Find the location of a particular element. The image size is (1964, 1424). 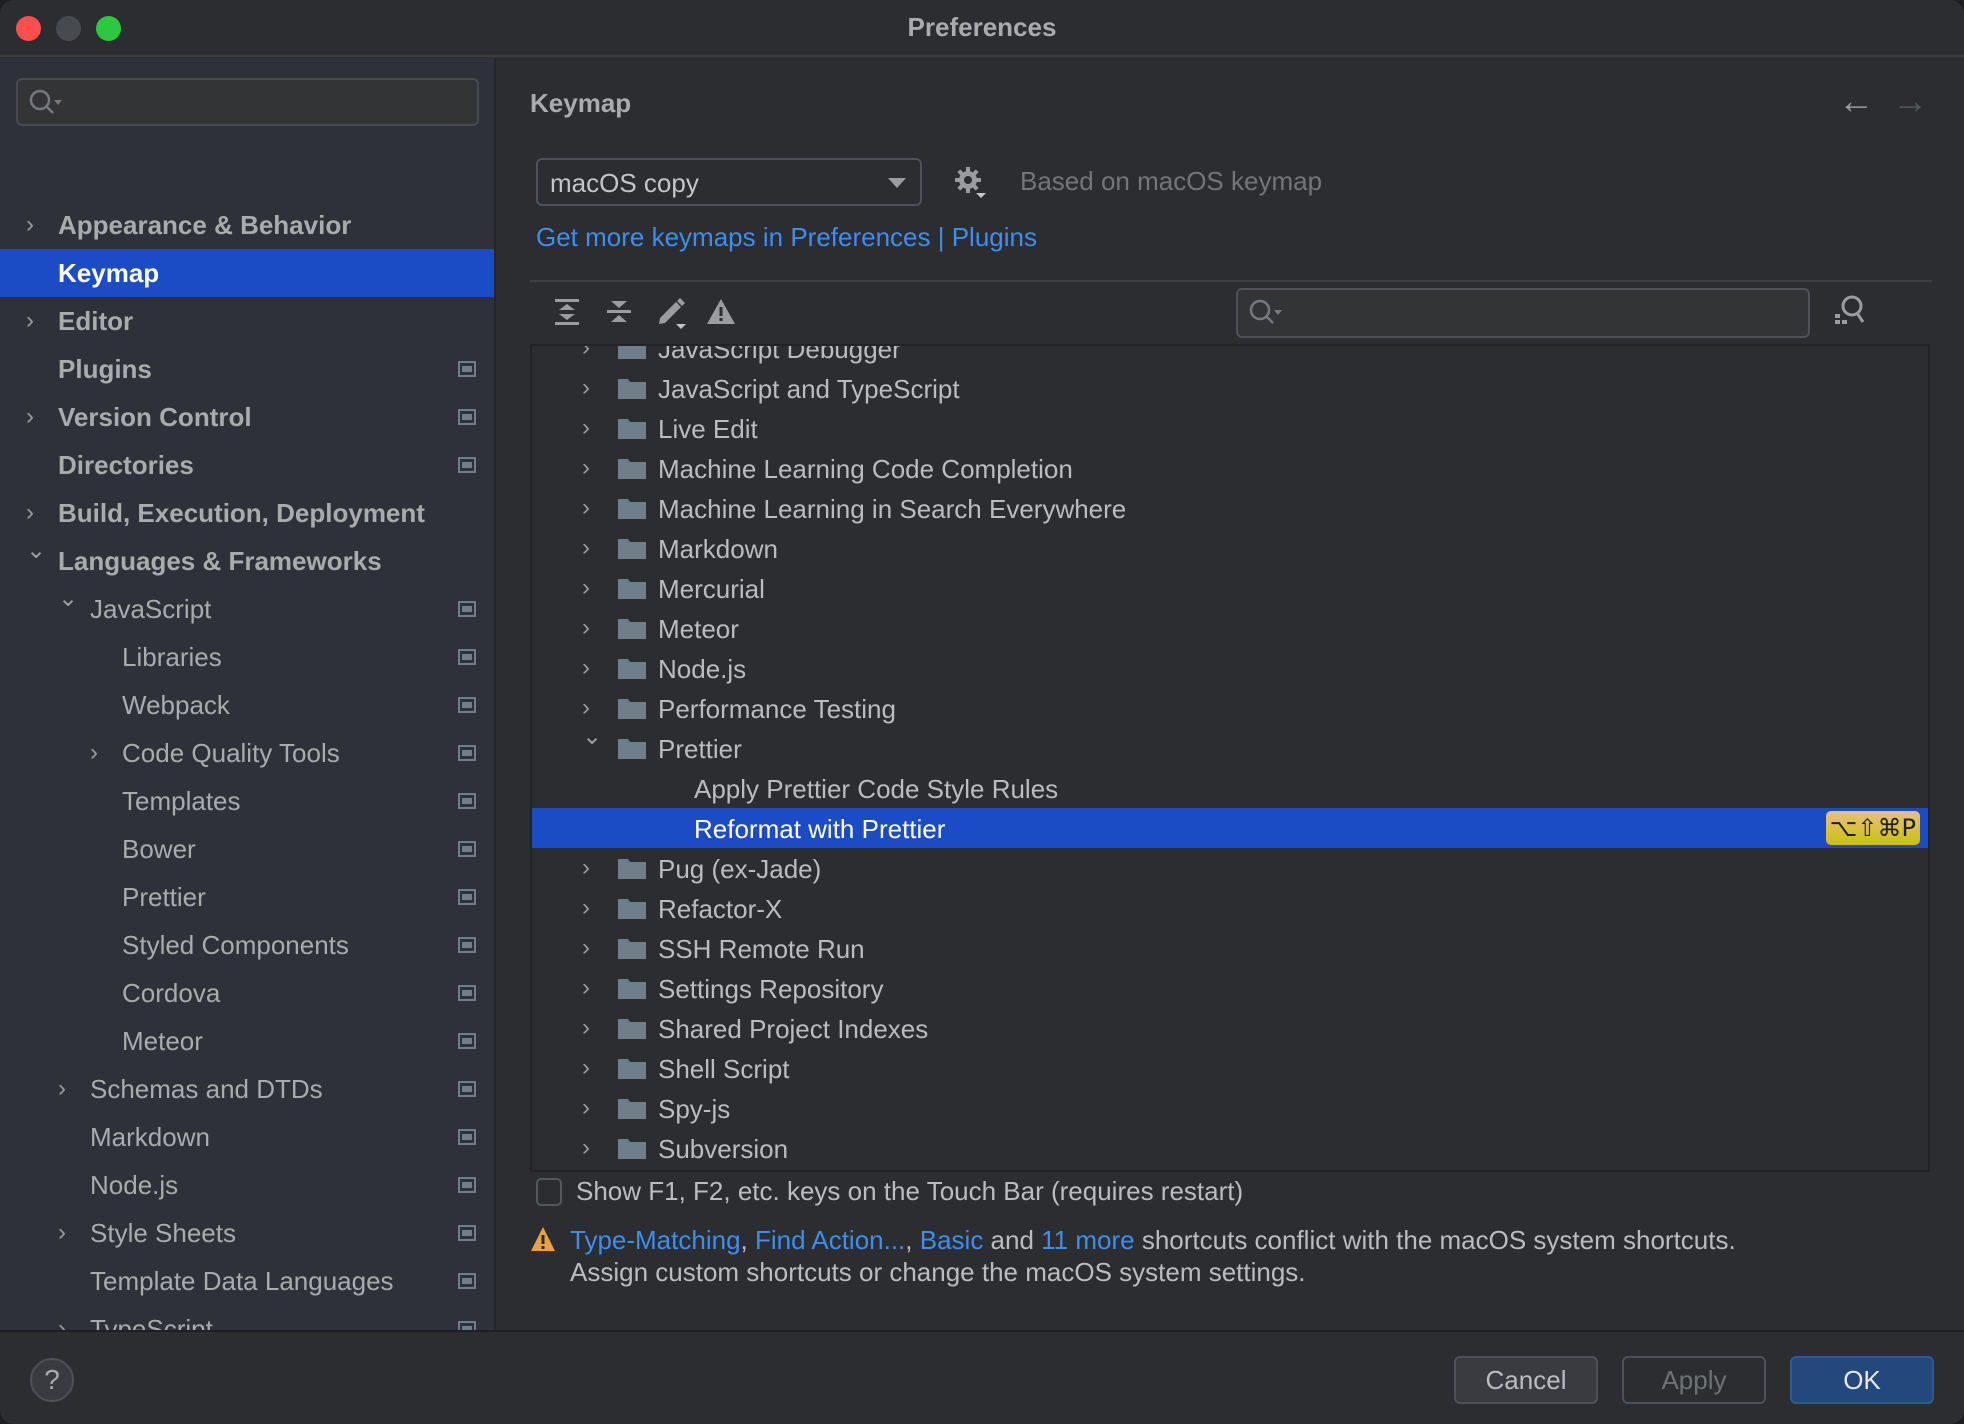

sidebar-item: › Style Sheets is located at coordinates (247, 1233).